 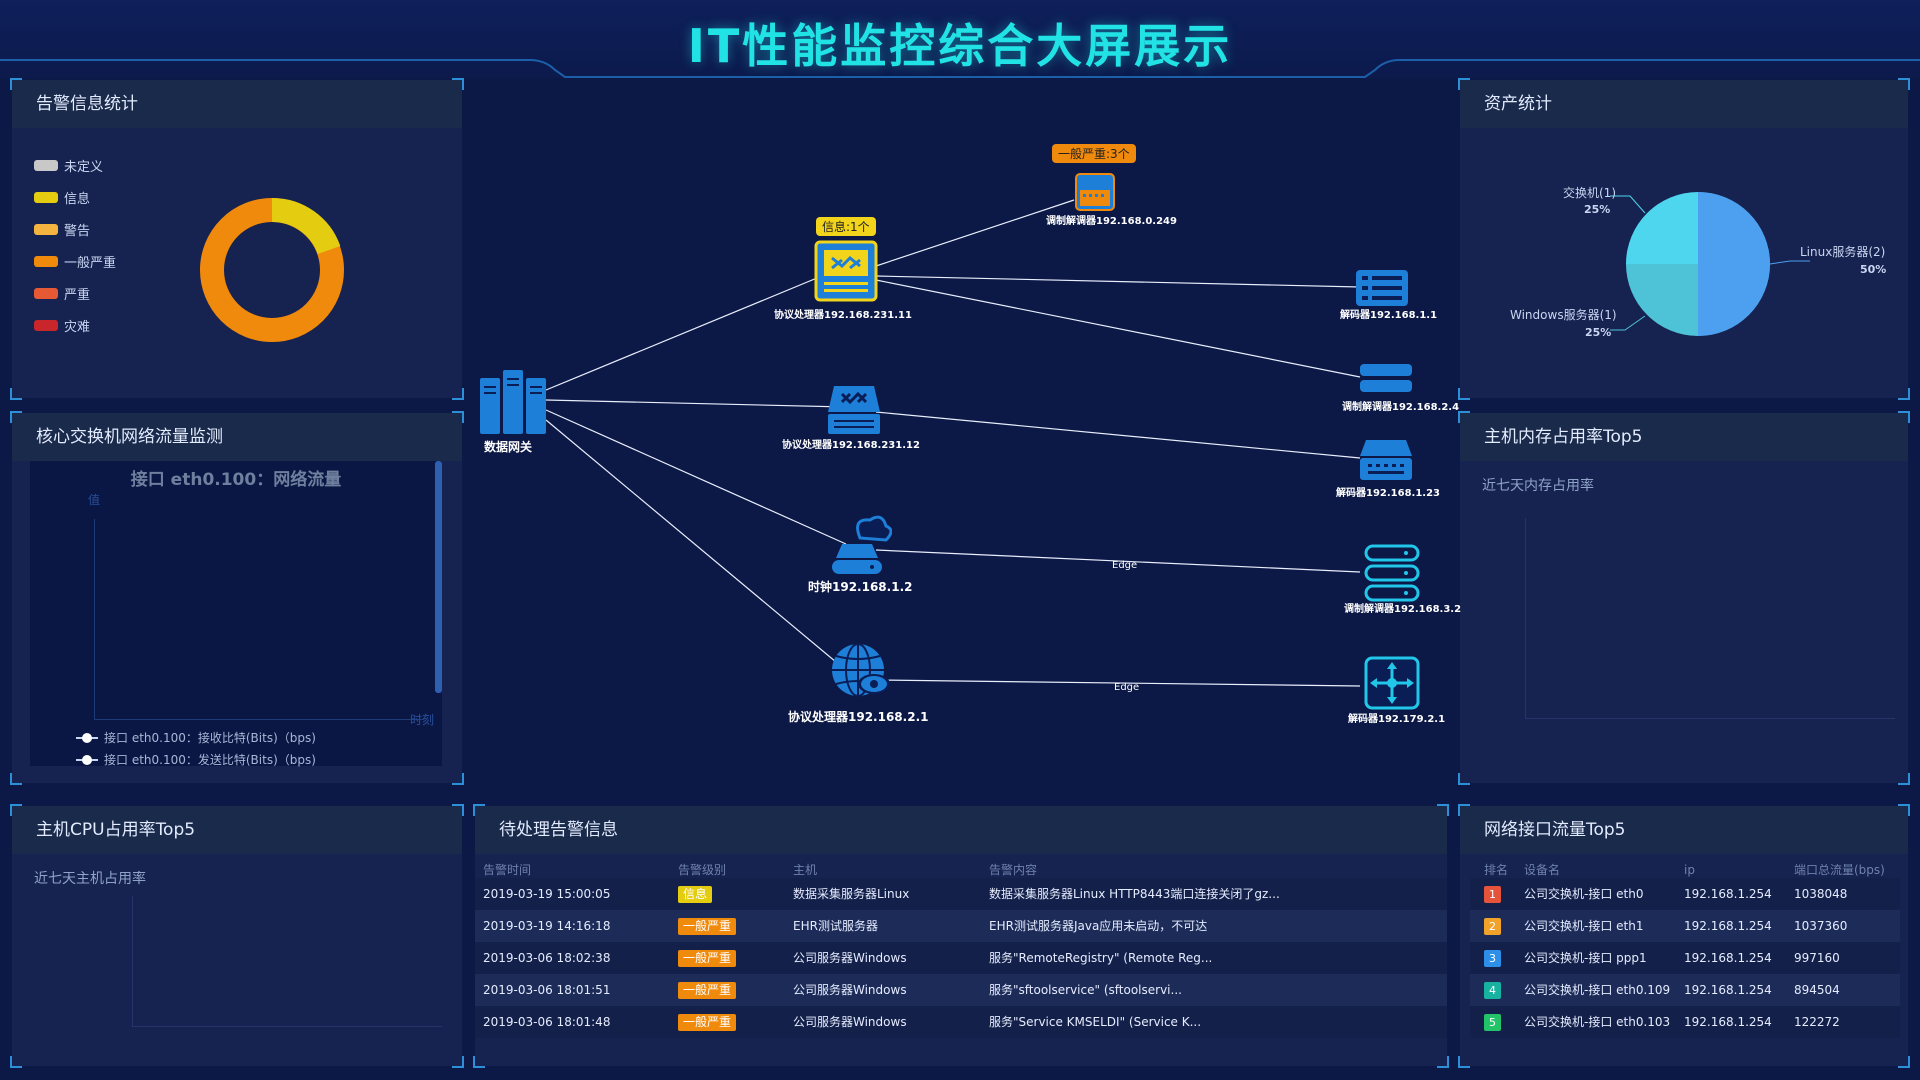 I want to click on alert-legend-item: 警告, so click(x=62, y=229).